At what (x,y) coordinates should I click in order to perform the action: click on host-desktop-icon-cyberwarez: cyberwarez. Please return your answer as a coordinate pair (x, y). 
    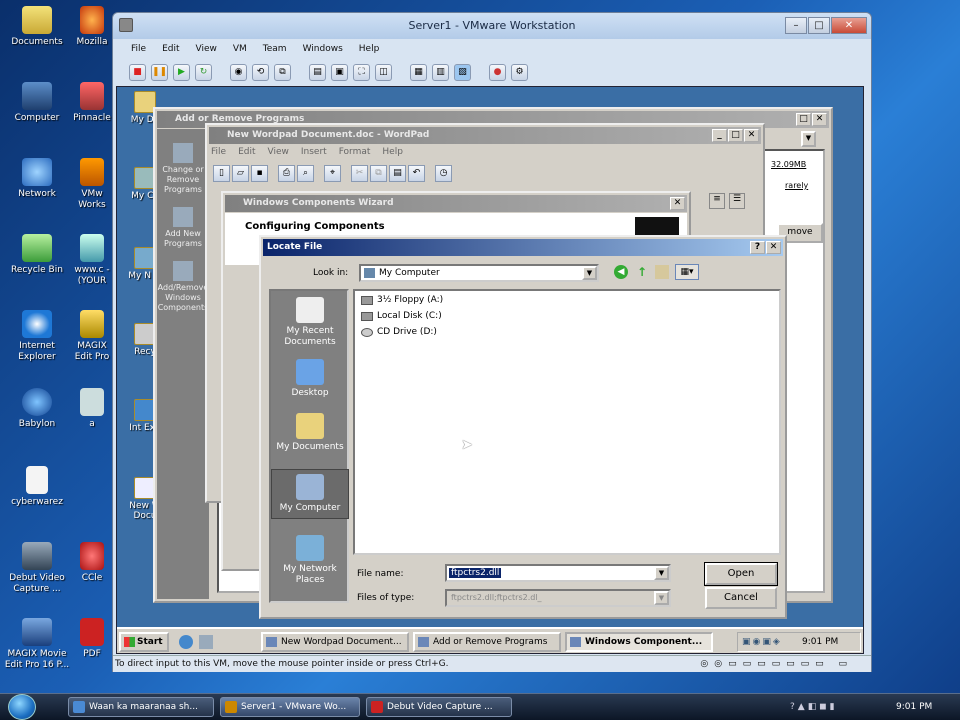
    Looking at the image, I should click on (37, 487).